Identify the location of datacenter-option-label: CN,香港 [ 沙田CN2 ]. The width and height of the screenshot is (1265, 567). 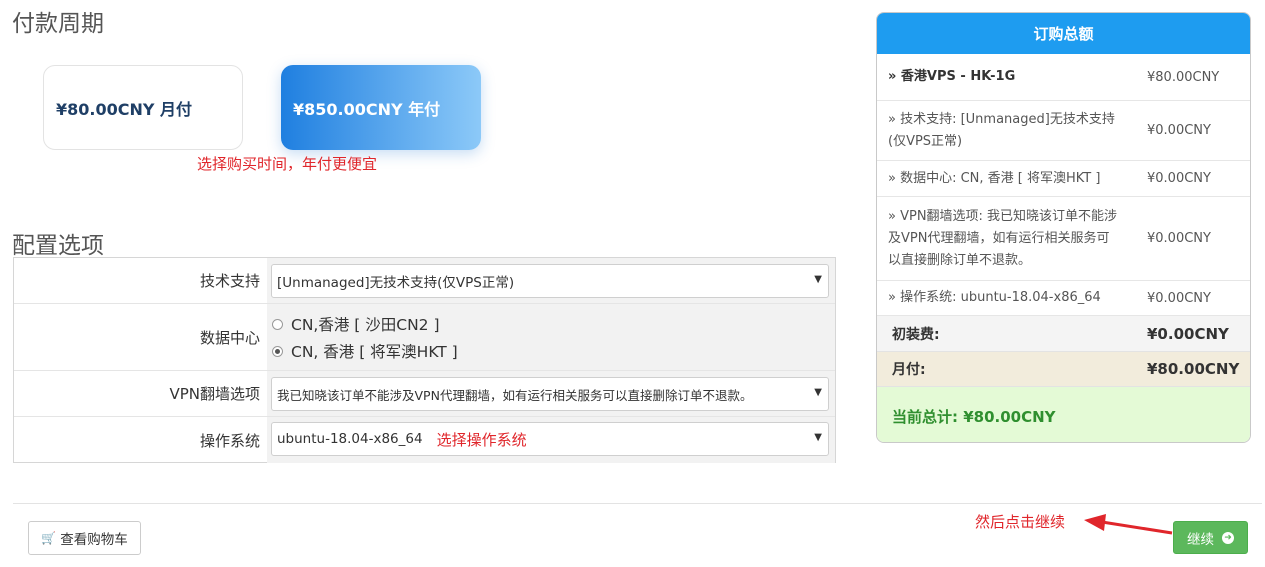
(365, 325).